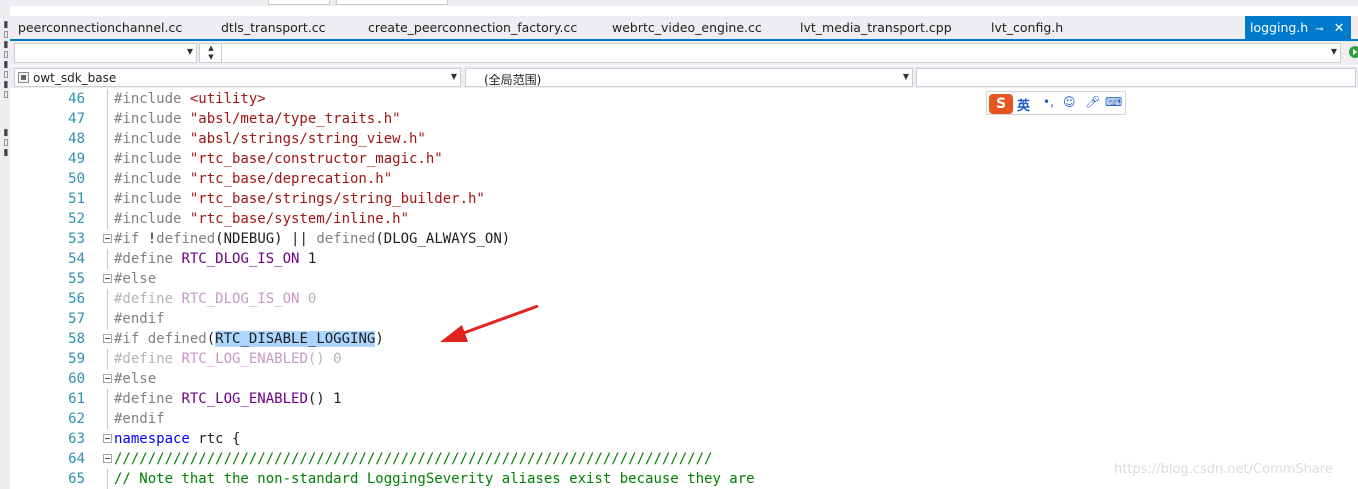 This screenshot has height=489, width=1358. What do you see at coordinates (1223, 469) in the screenshot?
I see `watermark: https://blog.csdn.net/CommShare` at bounding box center [1223, 469].